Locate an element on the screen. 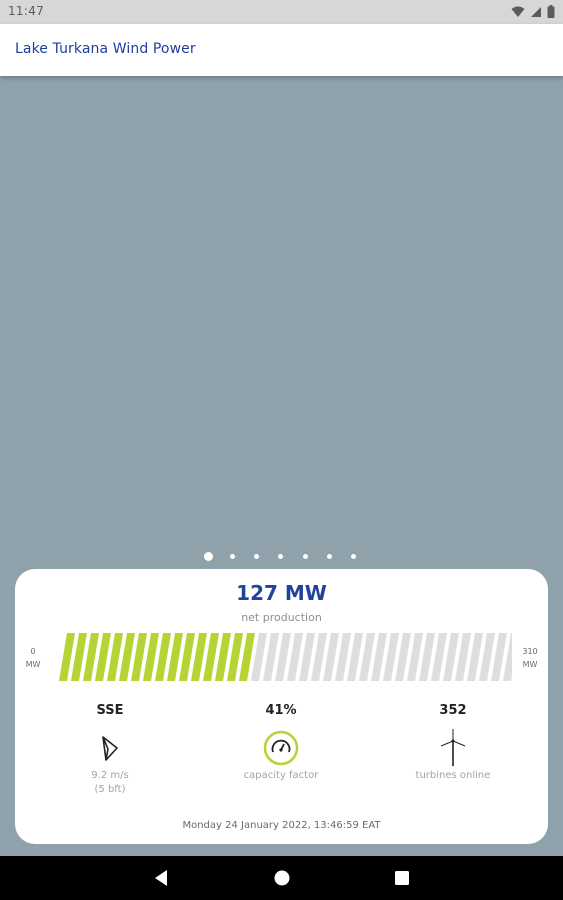  battery-icon is located at coordinates (551, 11).